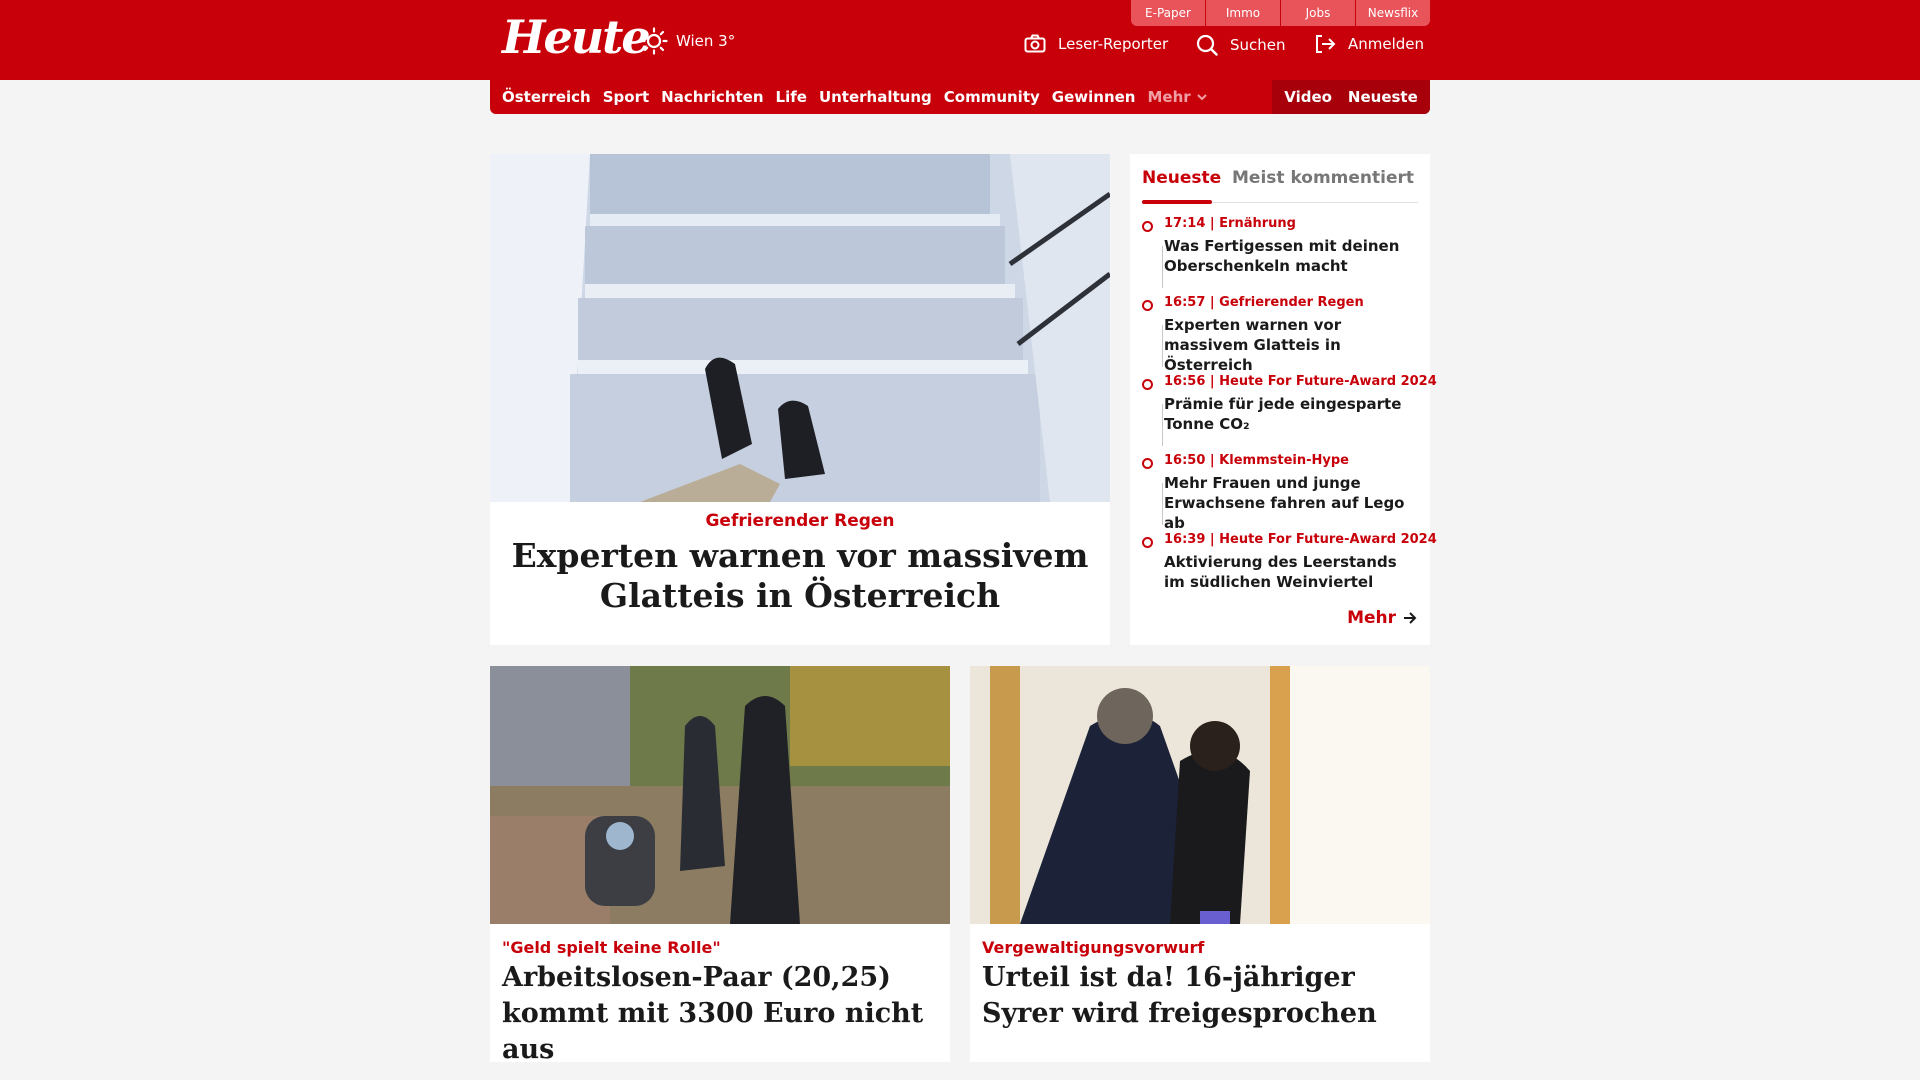  I want to click on nav-right-group: Video Neueste, so click(1351, 97).